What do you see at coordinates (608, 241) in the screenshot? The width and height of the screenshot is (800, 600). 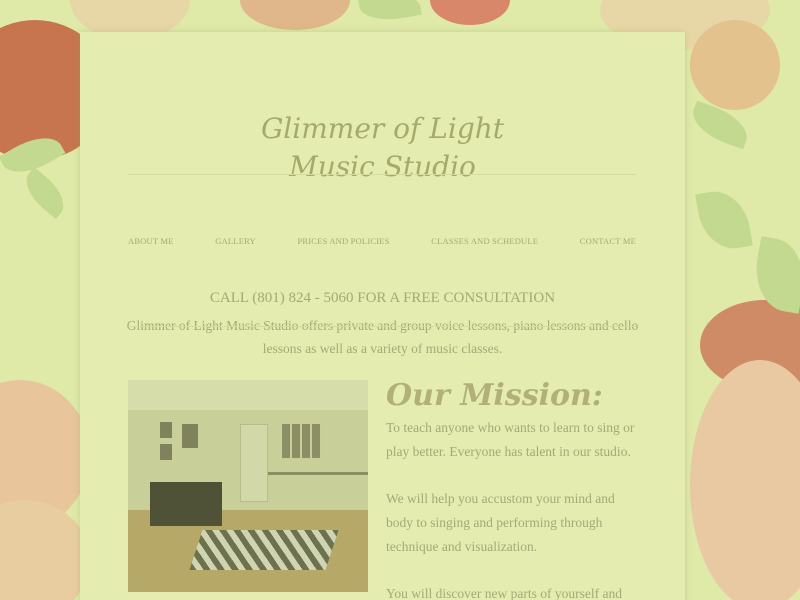 I see `nav-contact-me: CONTACT ME` at bounding box center [608, 241].